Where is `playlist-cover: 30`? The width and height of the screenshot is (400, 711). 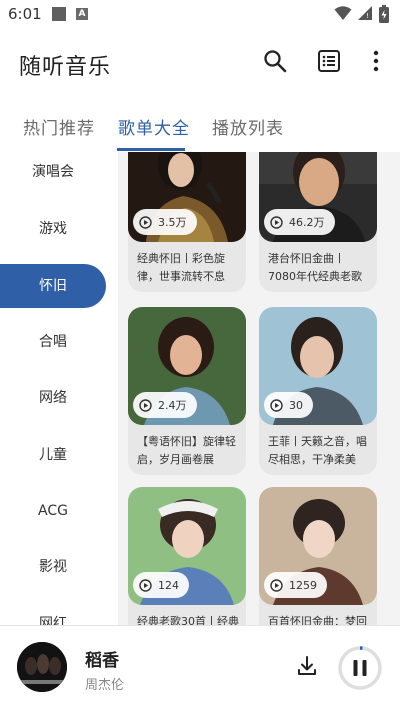 playlist-cover: 30 is located at coordinates (318, 366).